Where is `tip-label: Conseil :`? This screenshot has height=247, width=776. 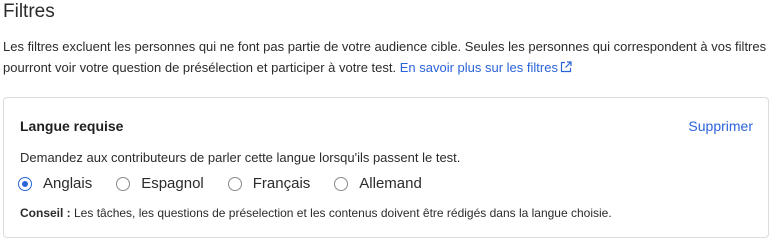 tip-label: Conseil : is located at coordinates (45, 213).